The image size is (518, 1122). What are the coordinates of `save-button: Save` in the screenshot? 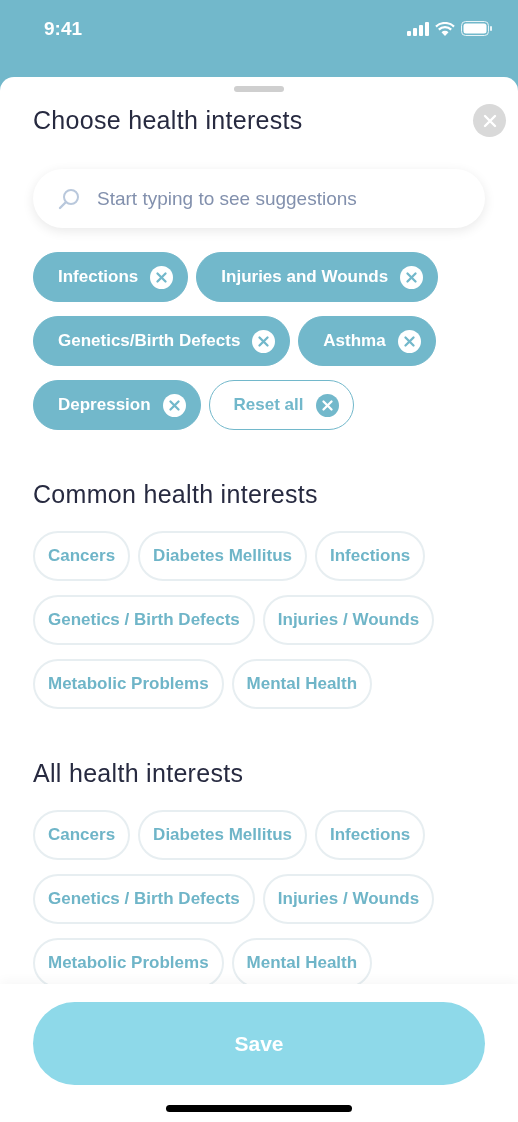 It's located at (259, 1043).